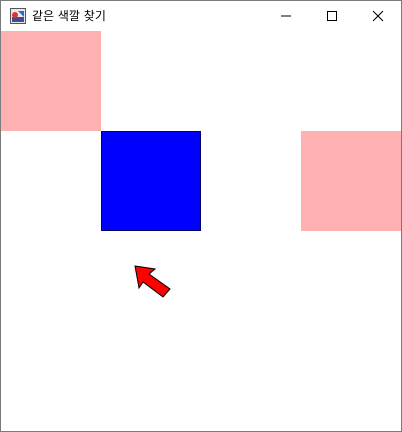  I want to click on arrow-pointer-icon, so click(152, 281).